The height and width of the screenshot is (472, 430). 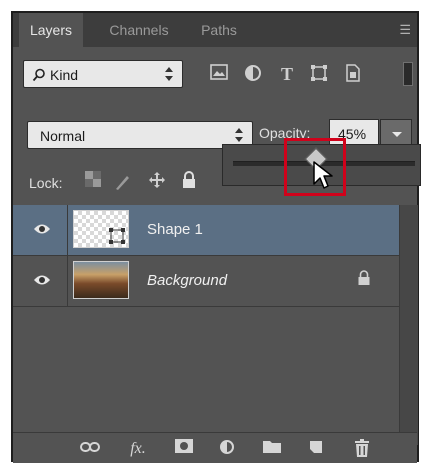 What do you see at coordinates (323, 175) in the screenshot?
I see `mouse-cursor-icon` at bounding box center [323, 175].